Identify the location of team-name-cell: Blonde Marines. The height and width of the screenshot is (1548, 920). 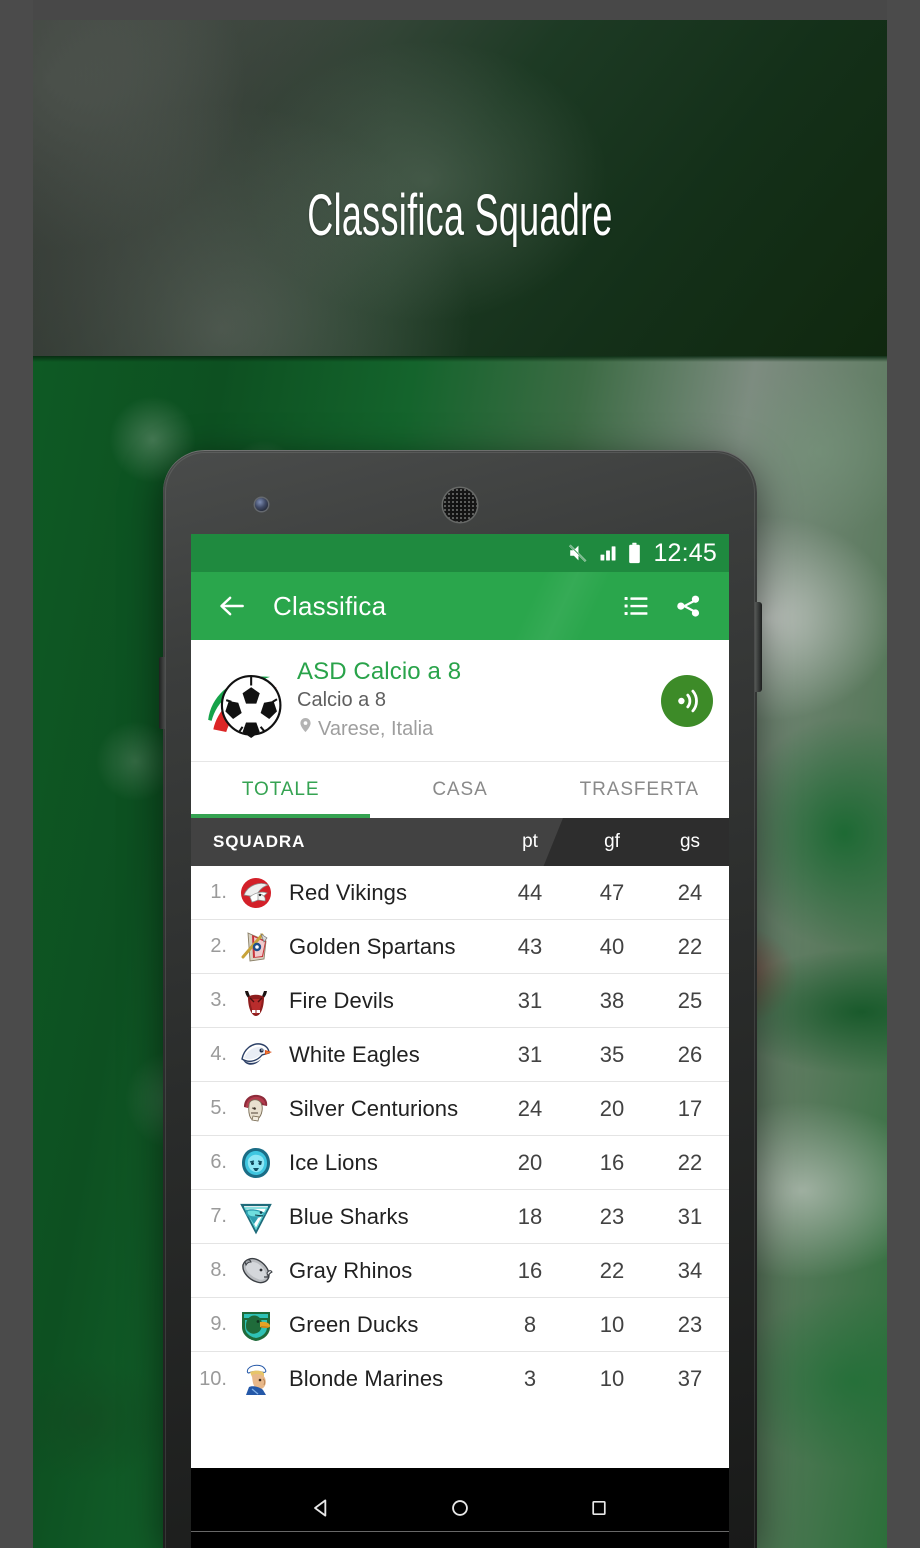
(366, 1378).